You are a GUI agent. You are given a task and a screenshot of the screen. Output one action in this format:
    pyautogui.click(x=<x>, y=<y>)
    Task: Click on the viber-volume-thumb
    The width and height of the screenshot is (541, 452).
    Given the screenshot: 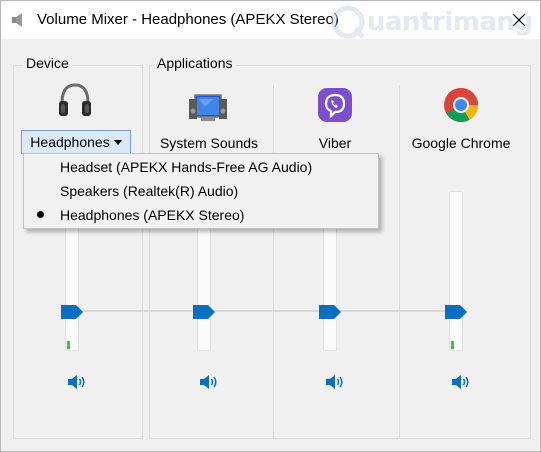 What is the action you would take?
    pyautogui.click(x=330, y=312)
    